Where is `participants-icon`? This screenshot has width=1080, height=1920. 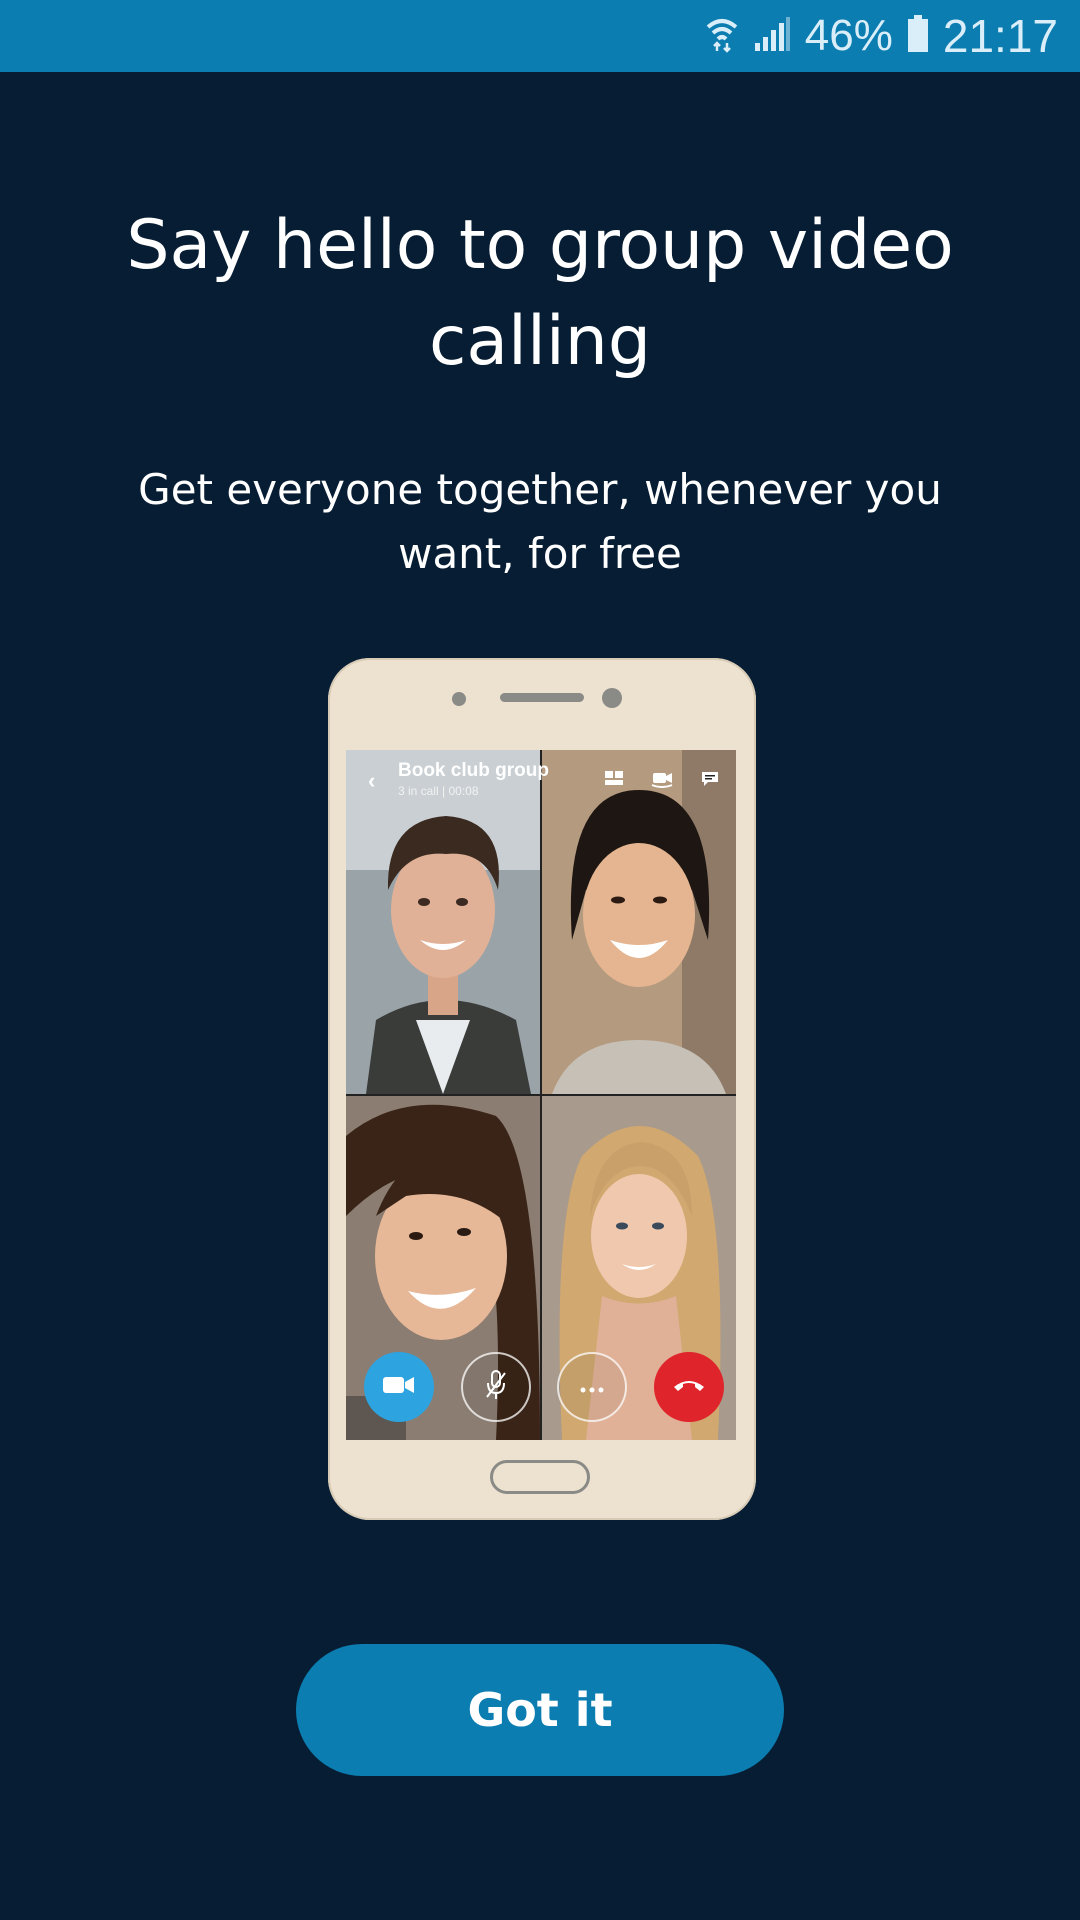 participants-icon is located at coordinates (614, 781).